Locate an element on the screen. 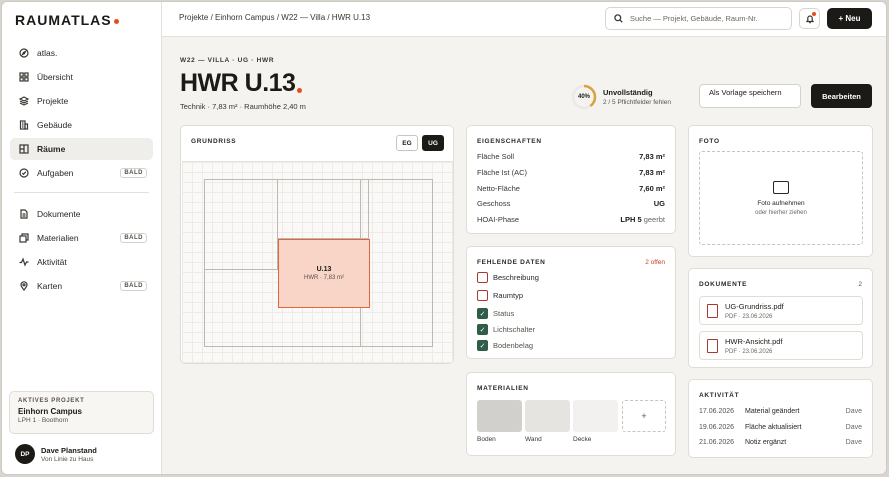  search-input: Suche — Projekt, Gebäude, Raum-Nr. is located at coordinates (698, 18).